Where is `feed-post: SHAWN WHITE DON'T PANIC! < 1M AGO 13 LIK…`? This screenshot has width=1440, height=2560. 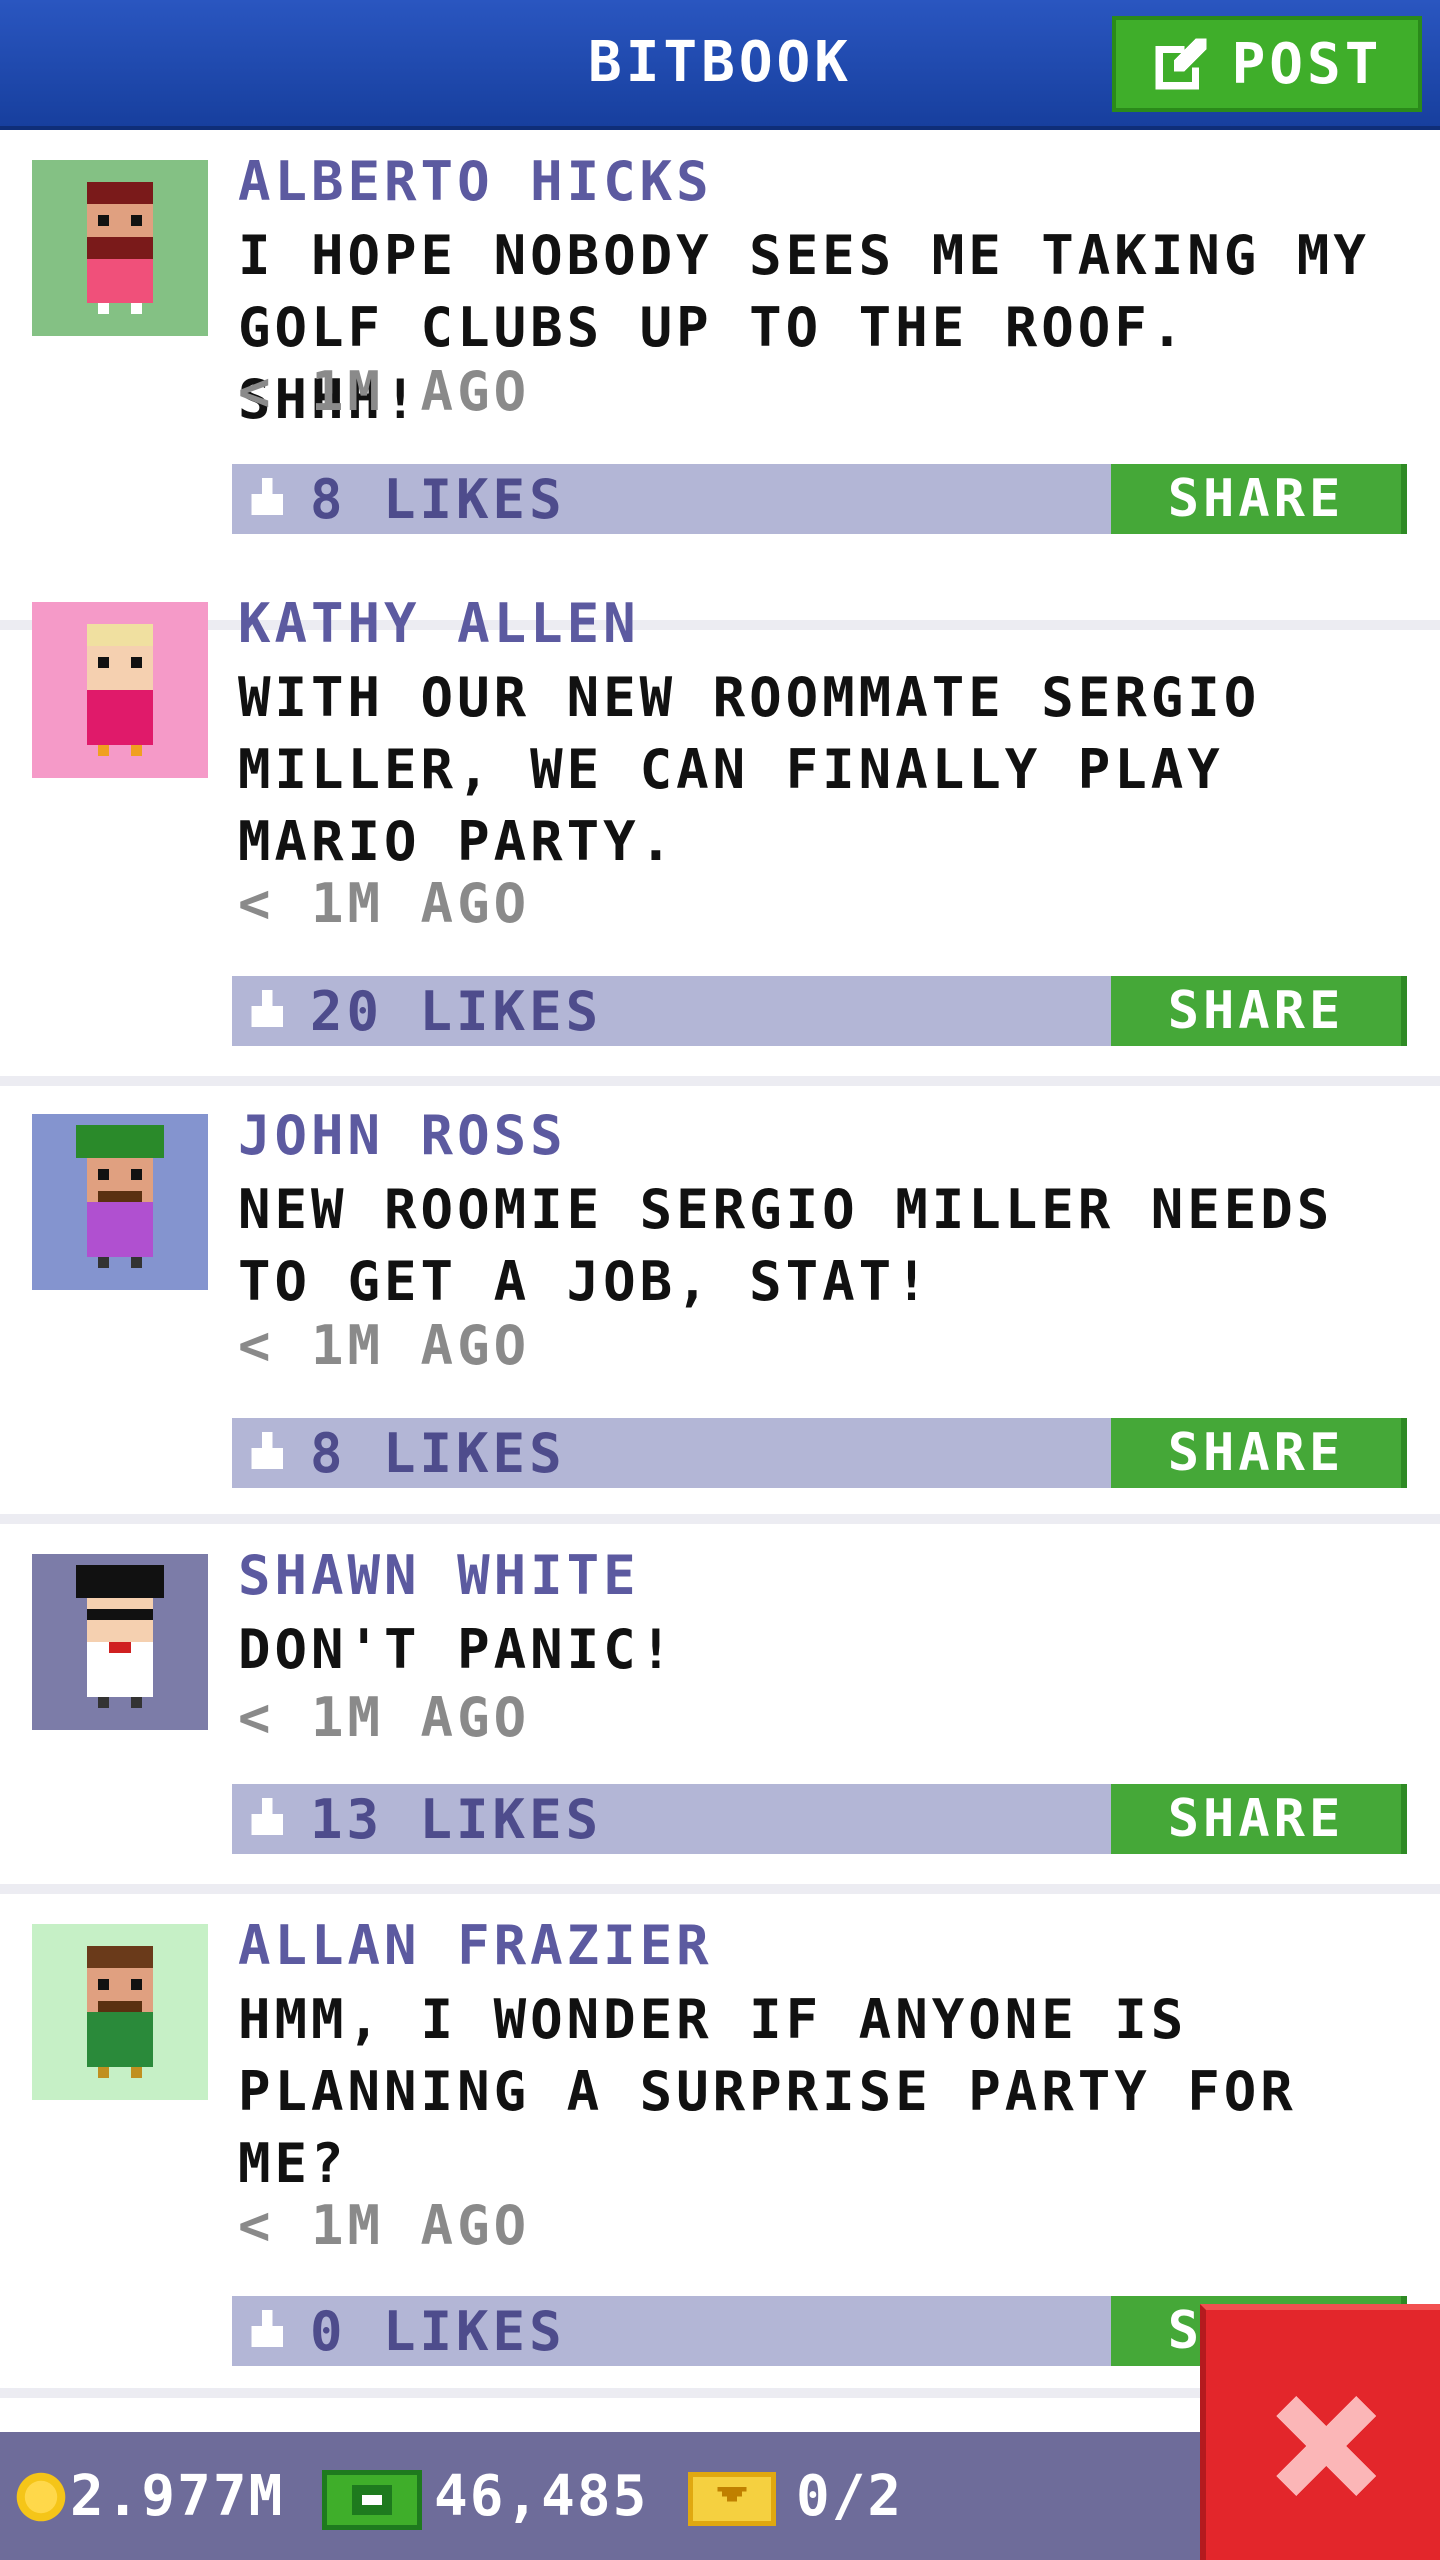 feed-post: SHAWN WHITE DON'T PANIC! < 1M AGO 13 LIK… is located at coordinates (720, 1709).